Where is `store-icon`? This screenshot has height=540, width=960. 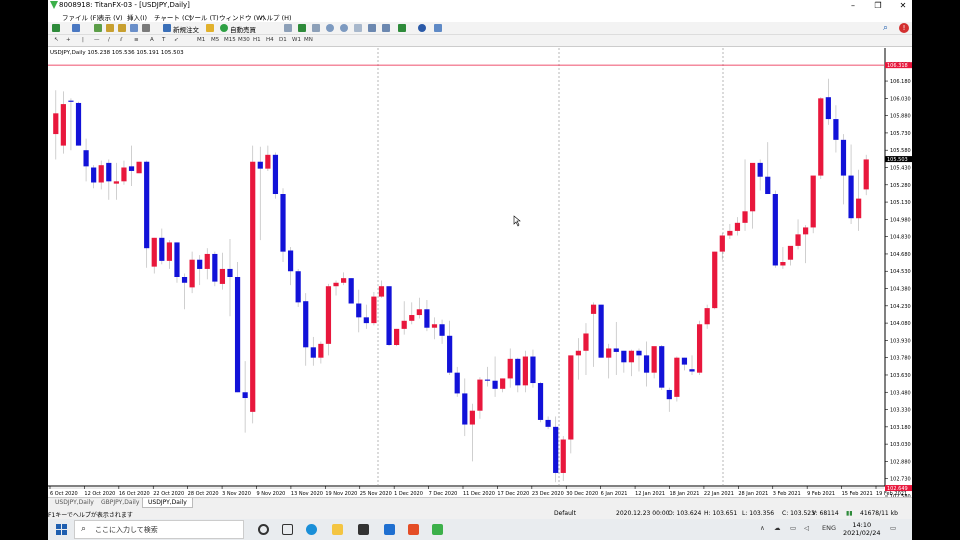 store-icon is located at coordinates (363, 529).